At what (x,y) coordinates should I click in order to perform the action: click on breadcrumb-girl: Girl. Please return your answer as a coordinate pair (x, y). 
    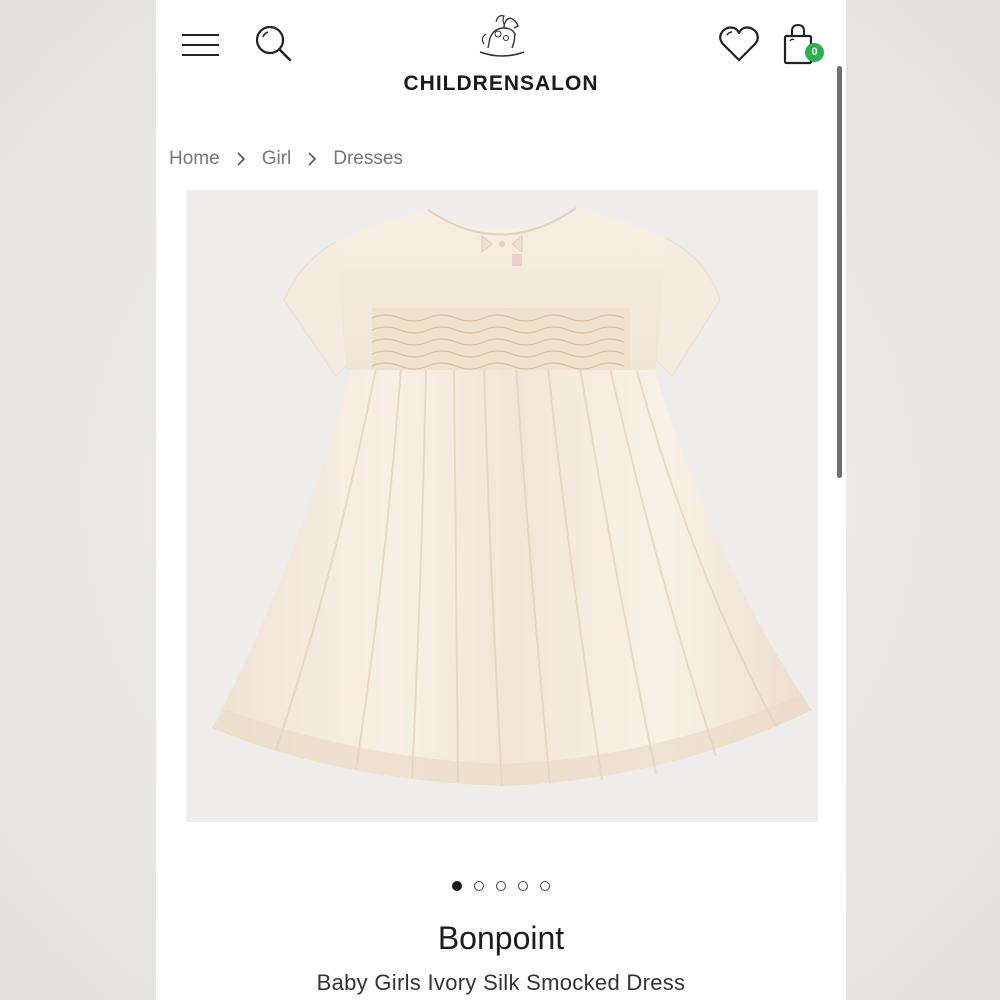
    Looking at the image, I should click on (277, 159).